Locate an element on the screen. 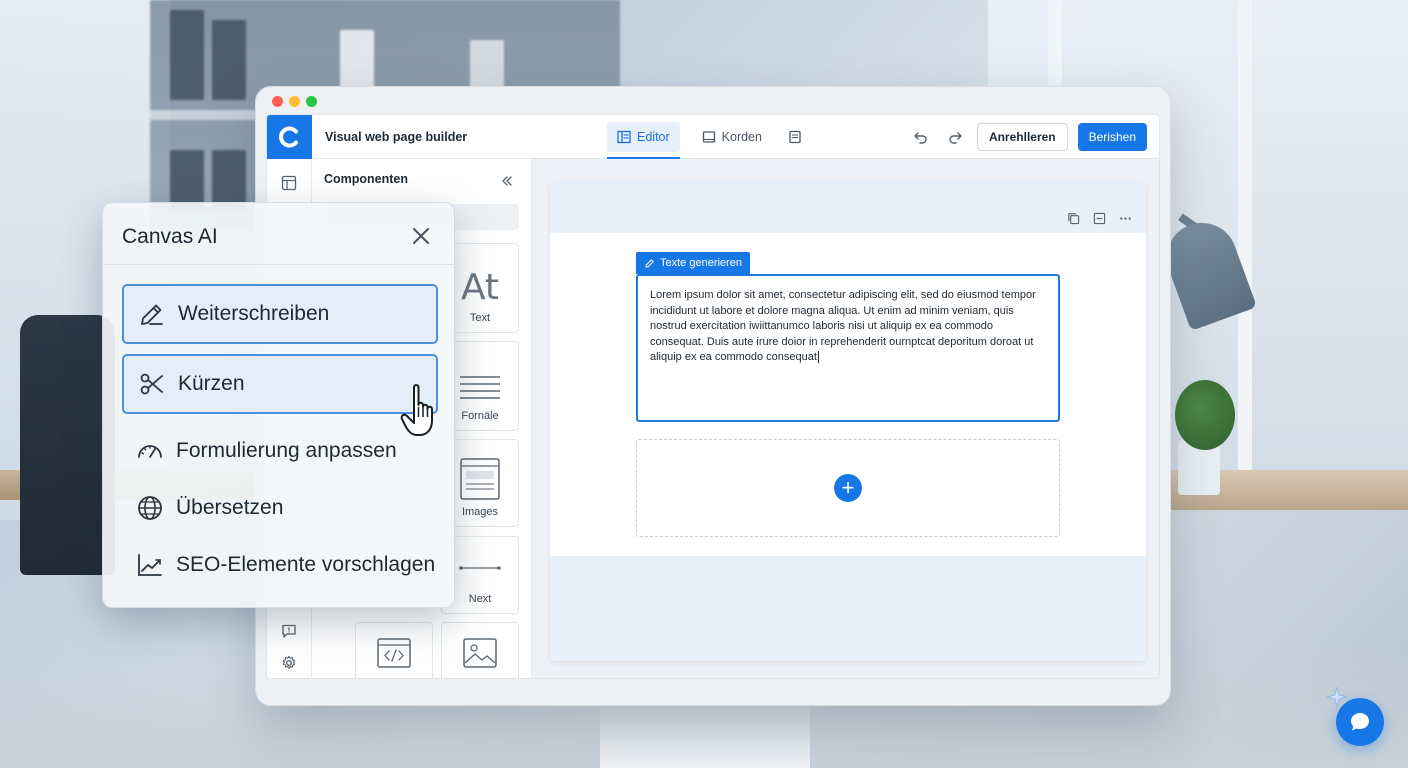  tab-korden: Korden is located at coordinates (732, 137).